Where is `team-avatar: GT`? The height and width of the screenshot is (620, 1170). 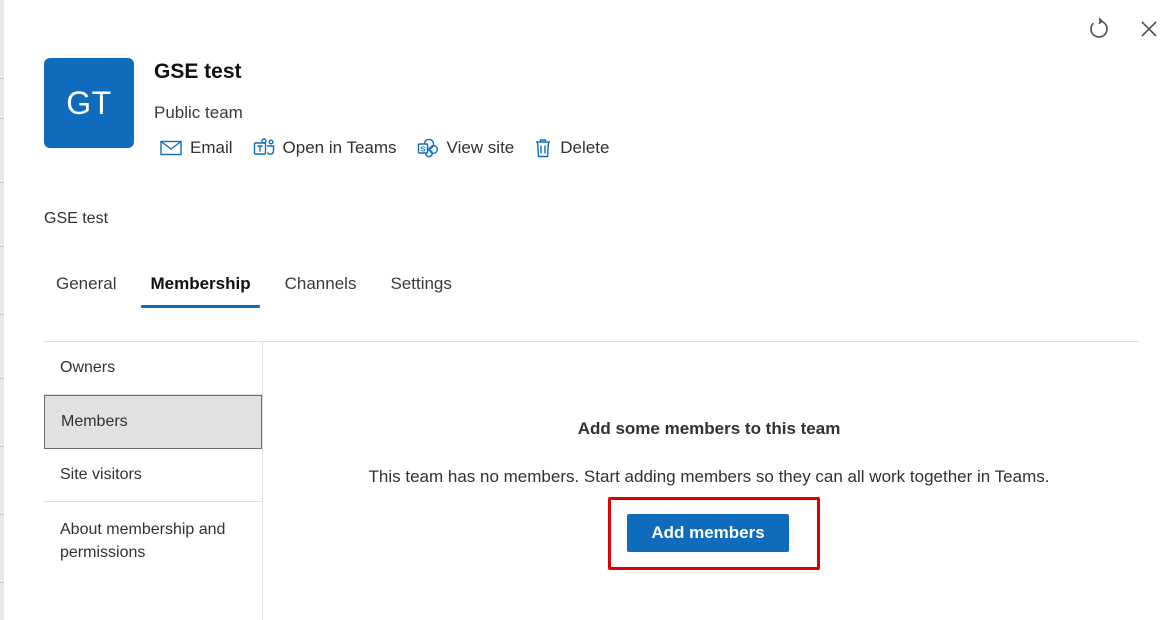
team-avatar: GT is located at coordinates (89, 103).